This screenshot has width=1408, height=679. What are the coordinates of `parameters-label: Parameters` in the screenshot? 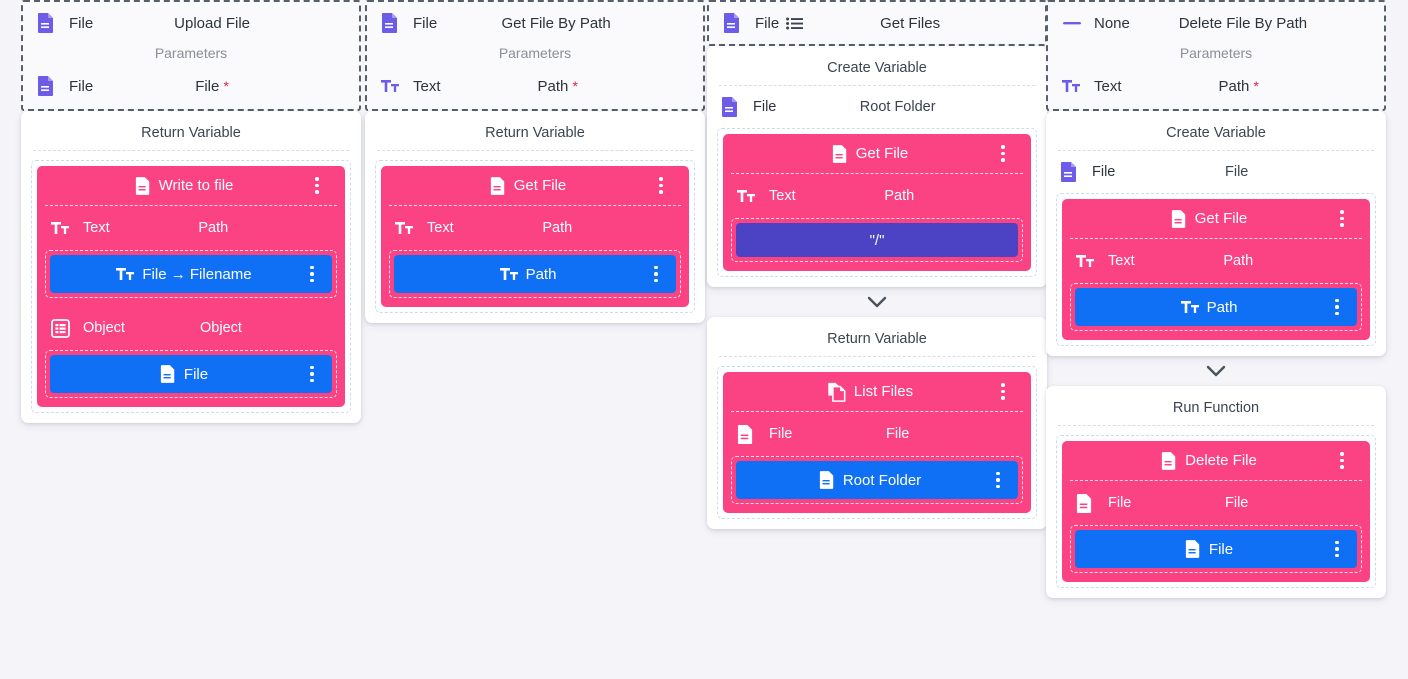 It's located at (1216, 53).